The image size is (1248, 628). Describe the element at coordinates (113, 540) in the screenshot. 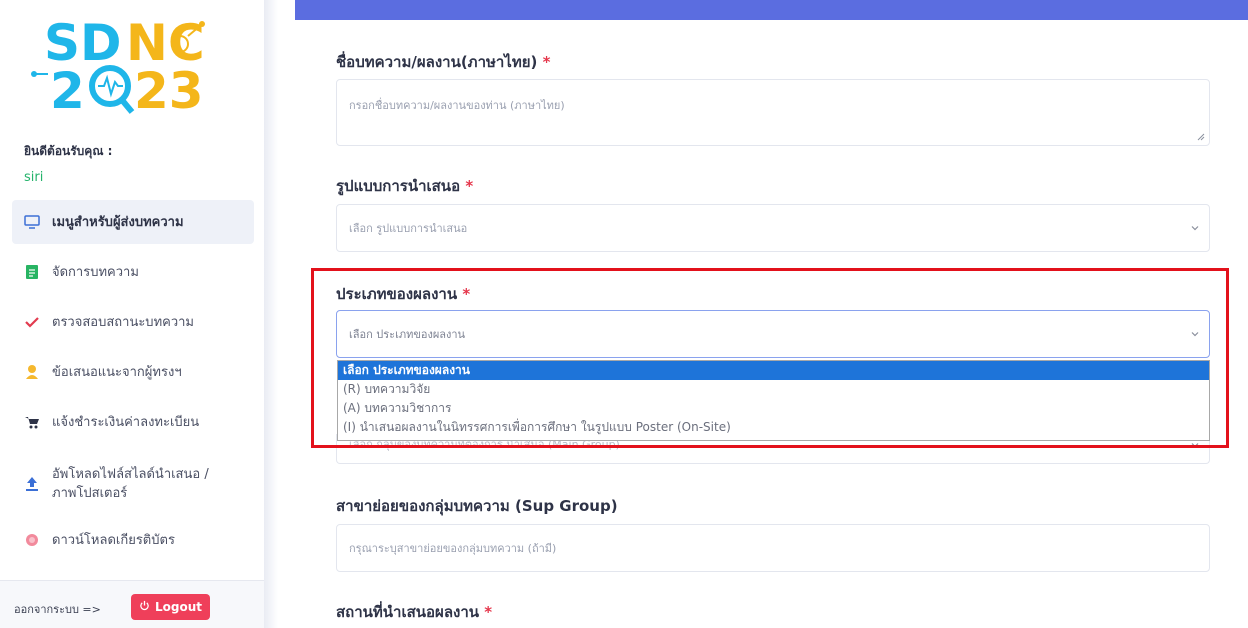

I see `sidebar-item-label: ดาวน์โหลดเกียรติบัตร` at that location.